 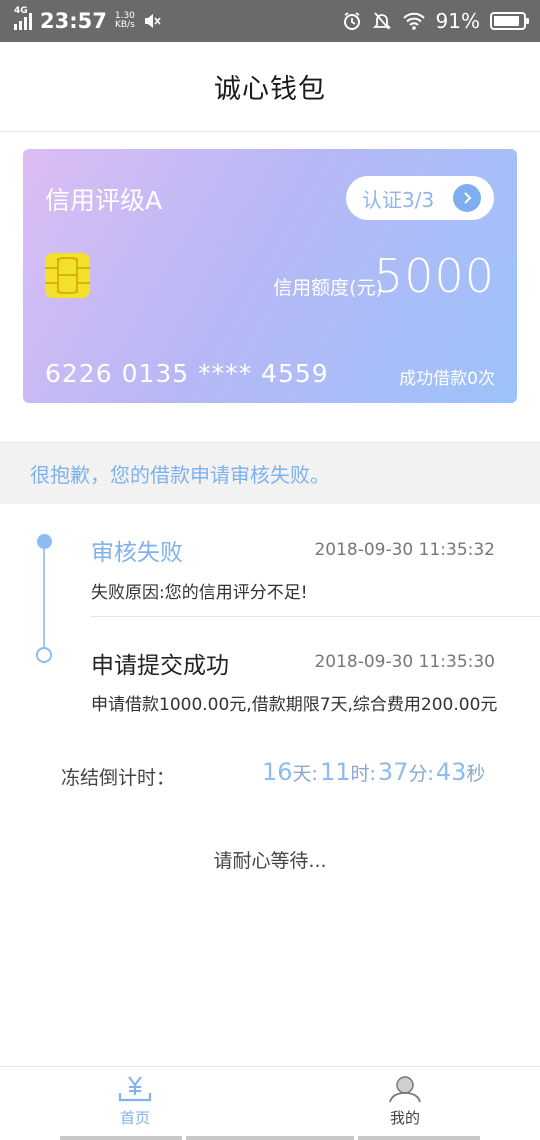 I want to click on gesture-bar, so click(x=270, y=1137).